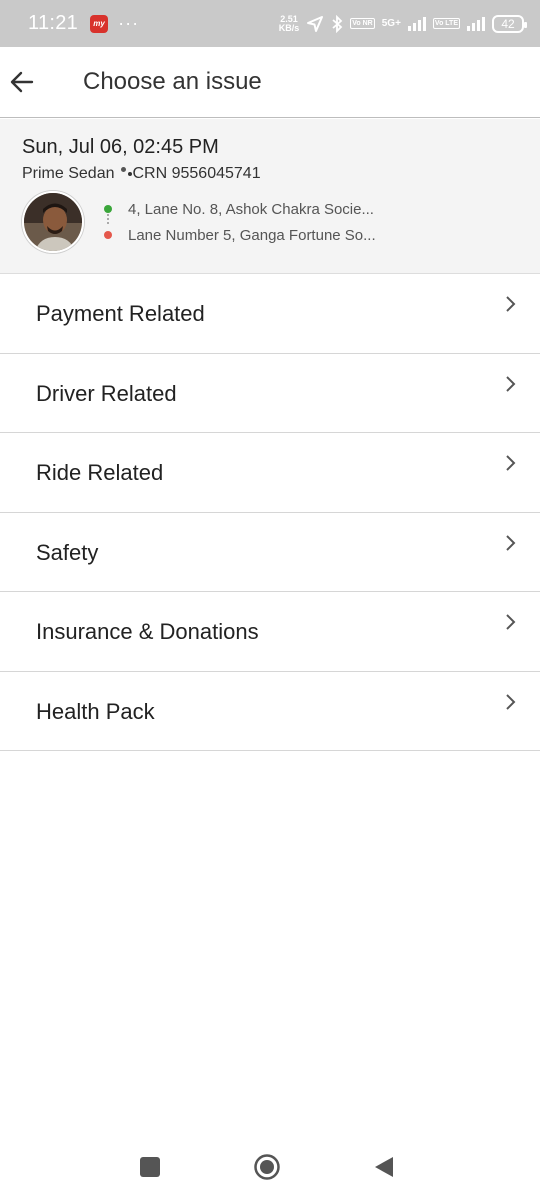 Image resolution: width=540 pixels, height=1200 pixels. Describe the element at coordinates (108, 235) in the screenshot. I see `drop-pin-icon` at that location.